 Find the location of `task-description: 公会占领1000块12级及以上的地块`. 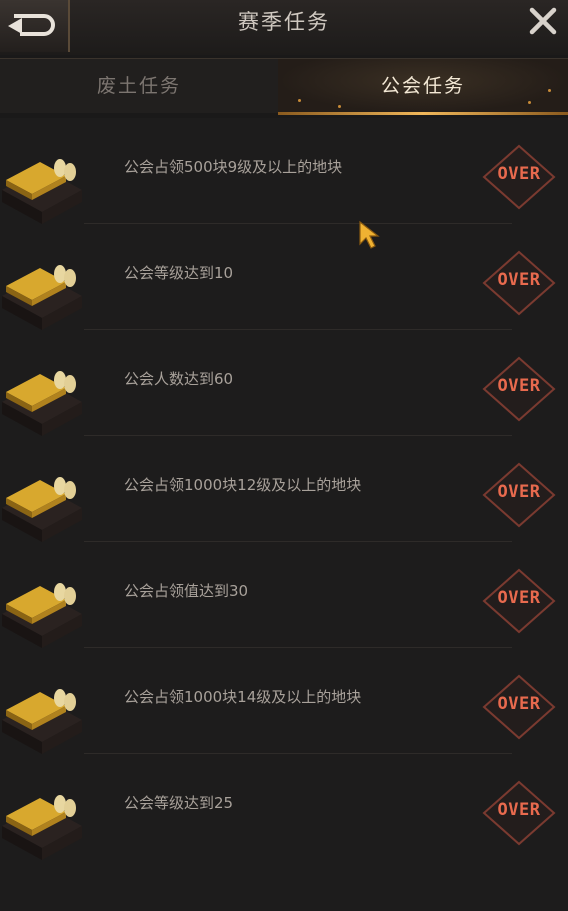

task-description: 公会占领1000块12级及以上的地块 is located at coordinates (243, 485).